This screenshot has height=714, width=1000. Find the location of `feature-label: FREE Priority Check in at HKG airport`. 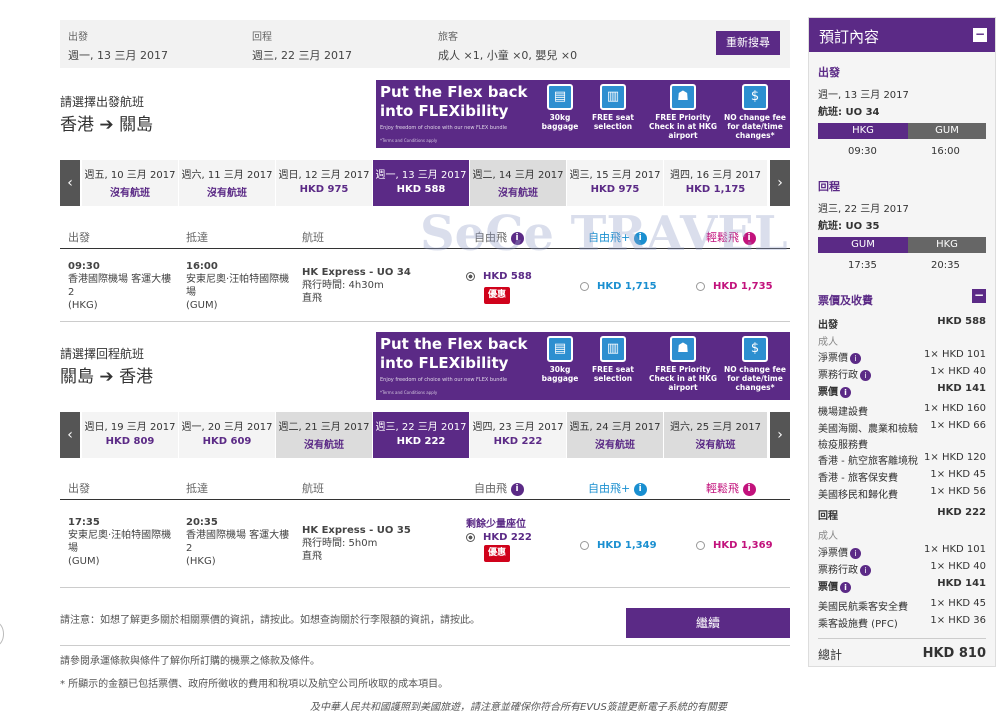

feature-label: FREE Priority Check in at HKG airport is located at coordinates (683, 126).